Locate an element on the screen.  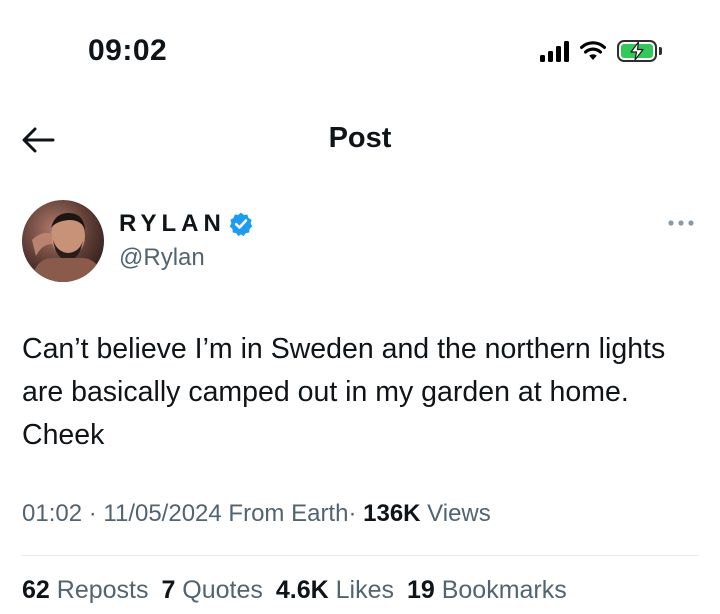
bookmarks-label: Bookmarks is located at coordinates (504, 590).